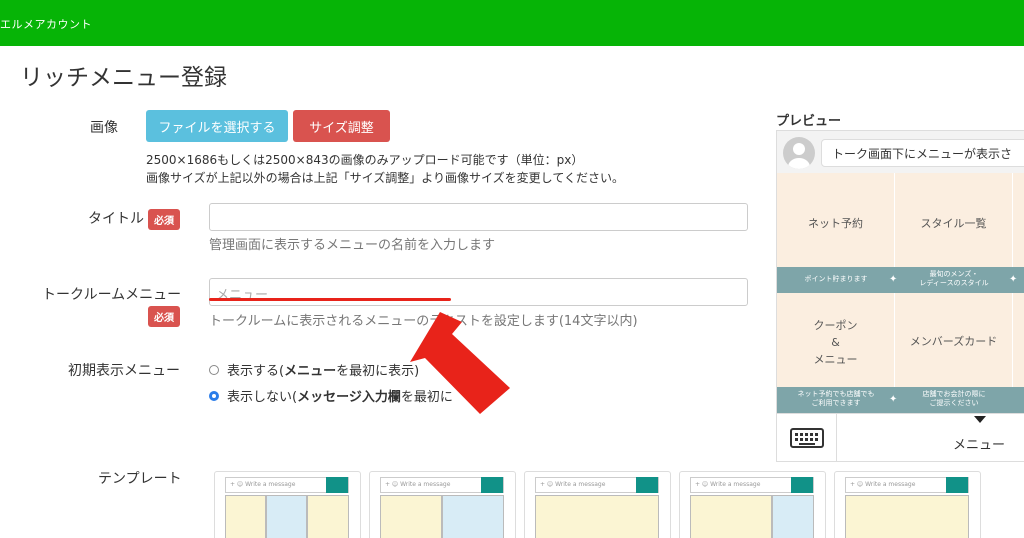 Image resolution: width=1024 pixels, height=538 pixels. I want to click on strip-text: ネット予約でも店舗でも ご利用できます, so click(836, 398).